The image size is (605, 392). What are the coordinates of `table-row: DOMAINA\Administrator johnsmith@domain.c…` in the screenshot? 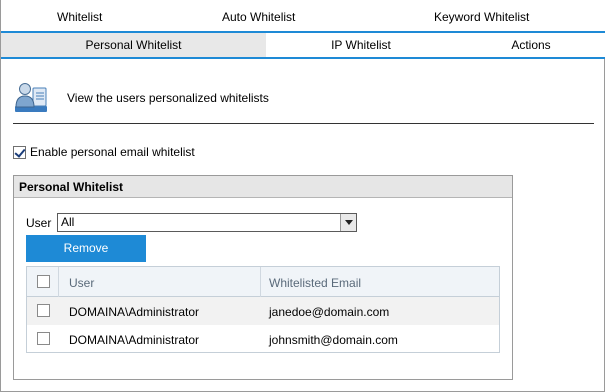 It's located at (263, 339).